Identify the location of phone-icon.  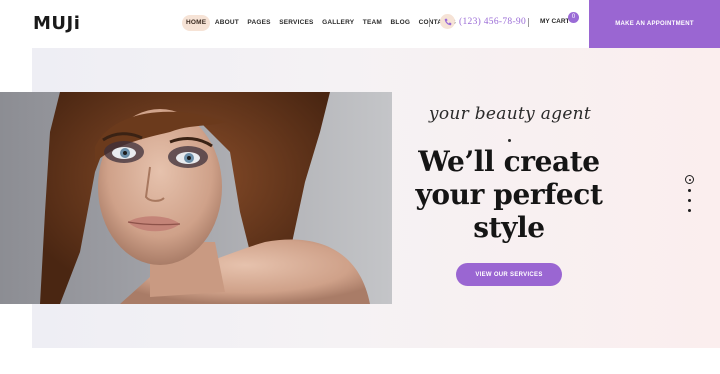
(447, 21).